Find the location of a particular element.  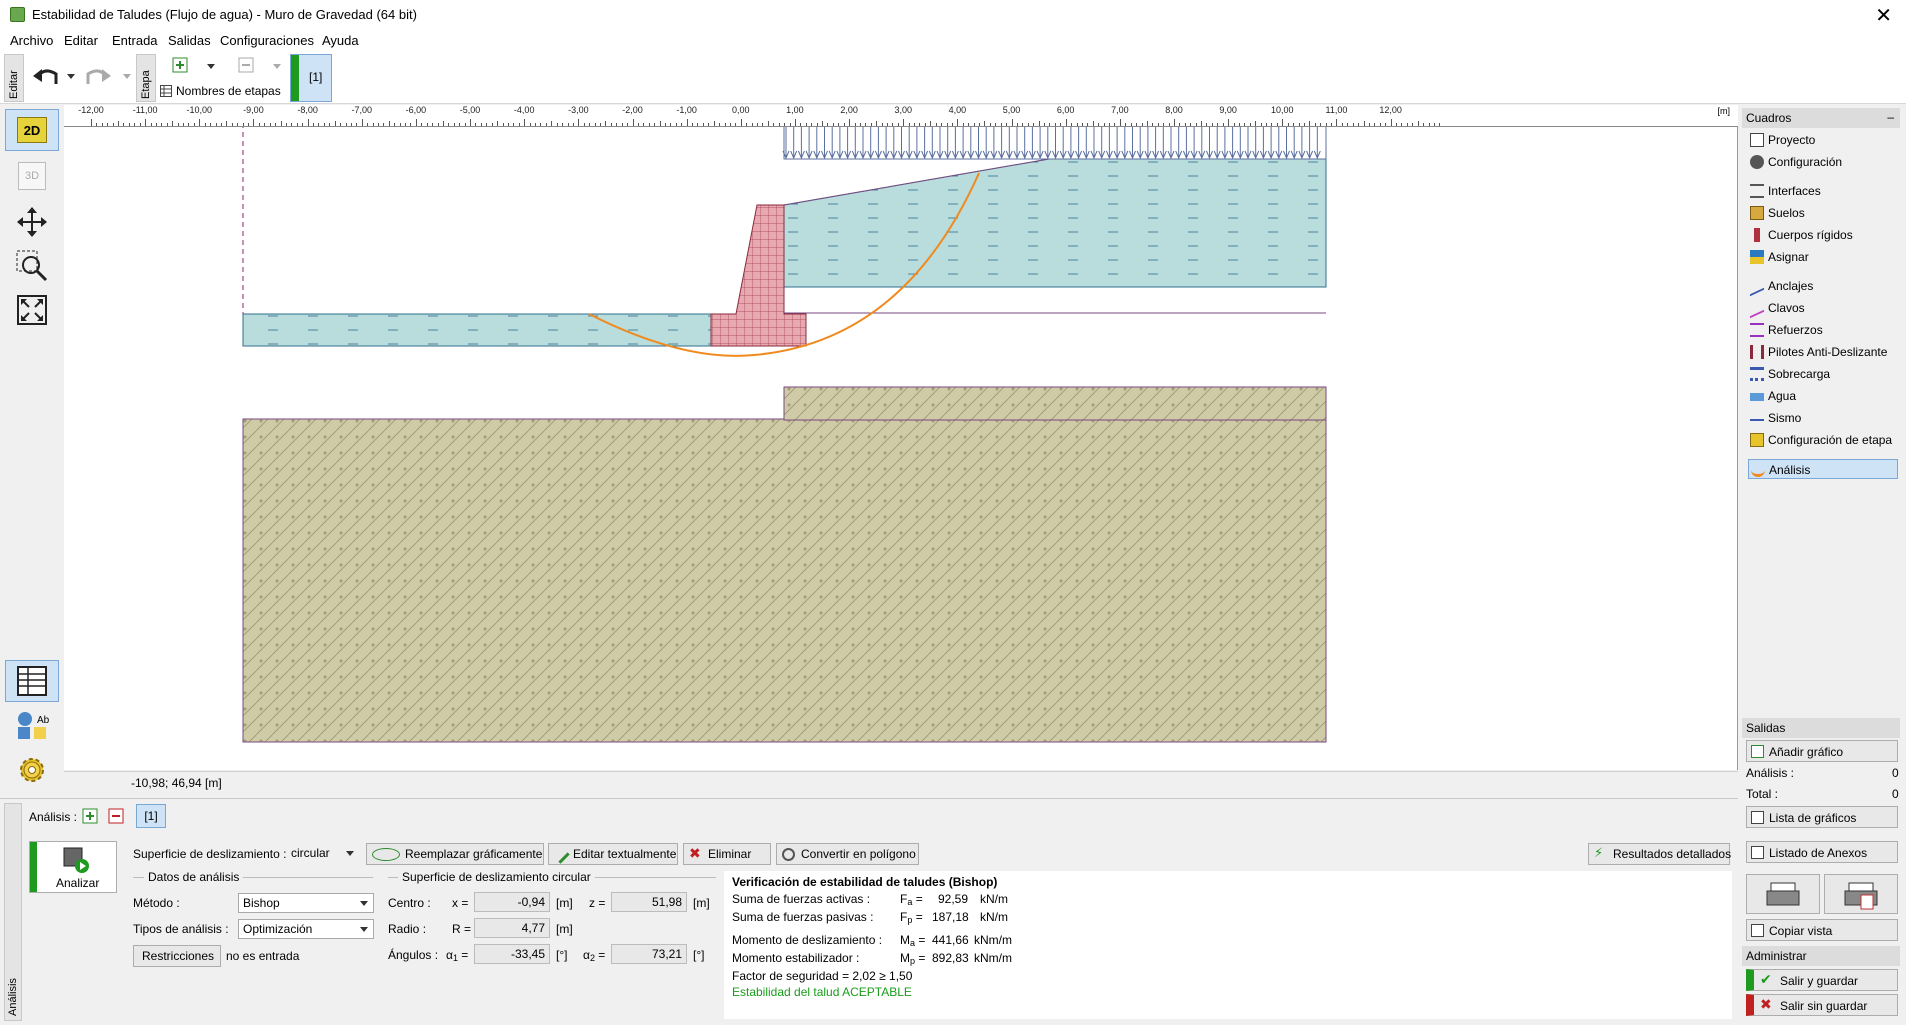

annex-list-button: Listado de Anexos is located at coordinates (1822, 852).